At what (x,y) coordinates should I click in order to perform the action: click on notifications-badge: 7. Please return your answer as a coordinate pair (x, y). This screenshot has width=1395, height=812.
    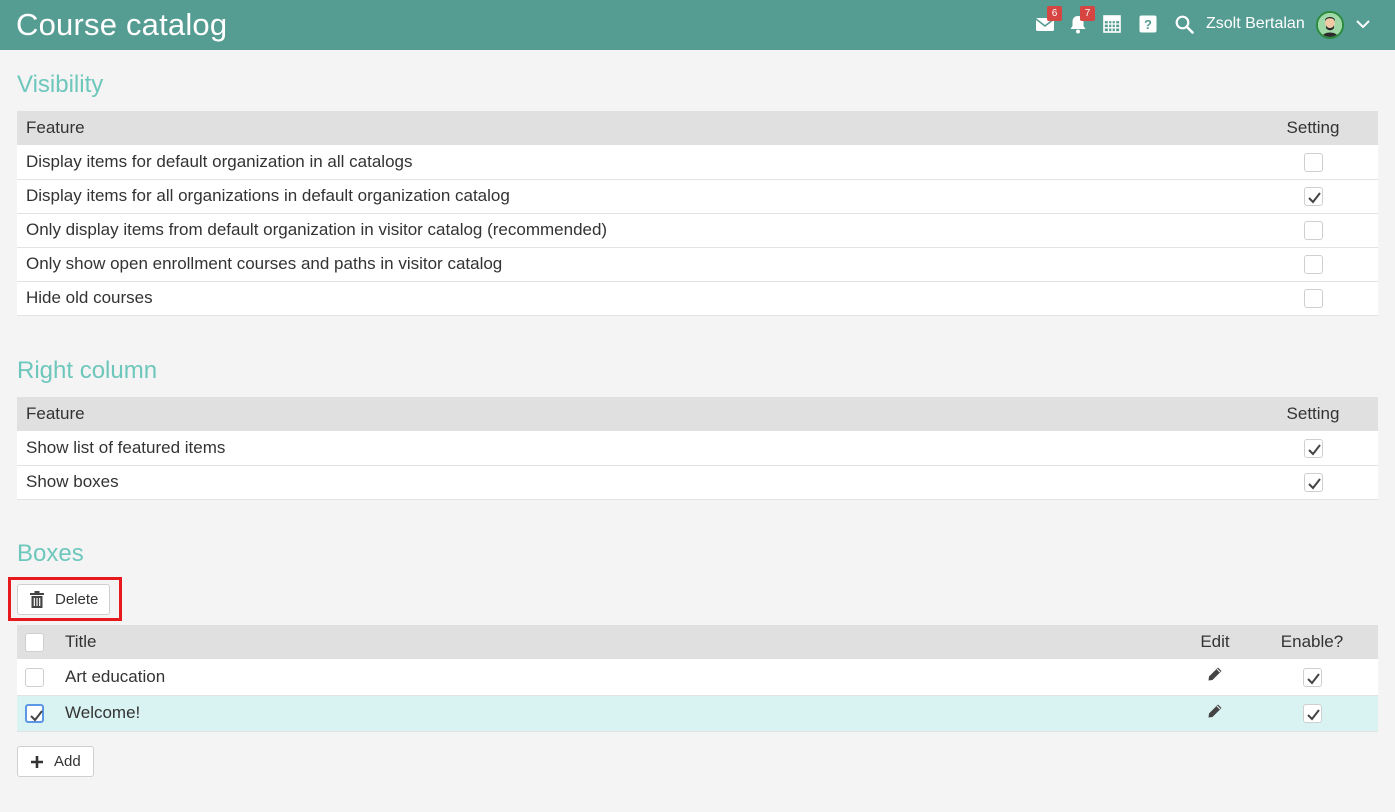
    Looking at the image, I should click on (1087, 13).